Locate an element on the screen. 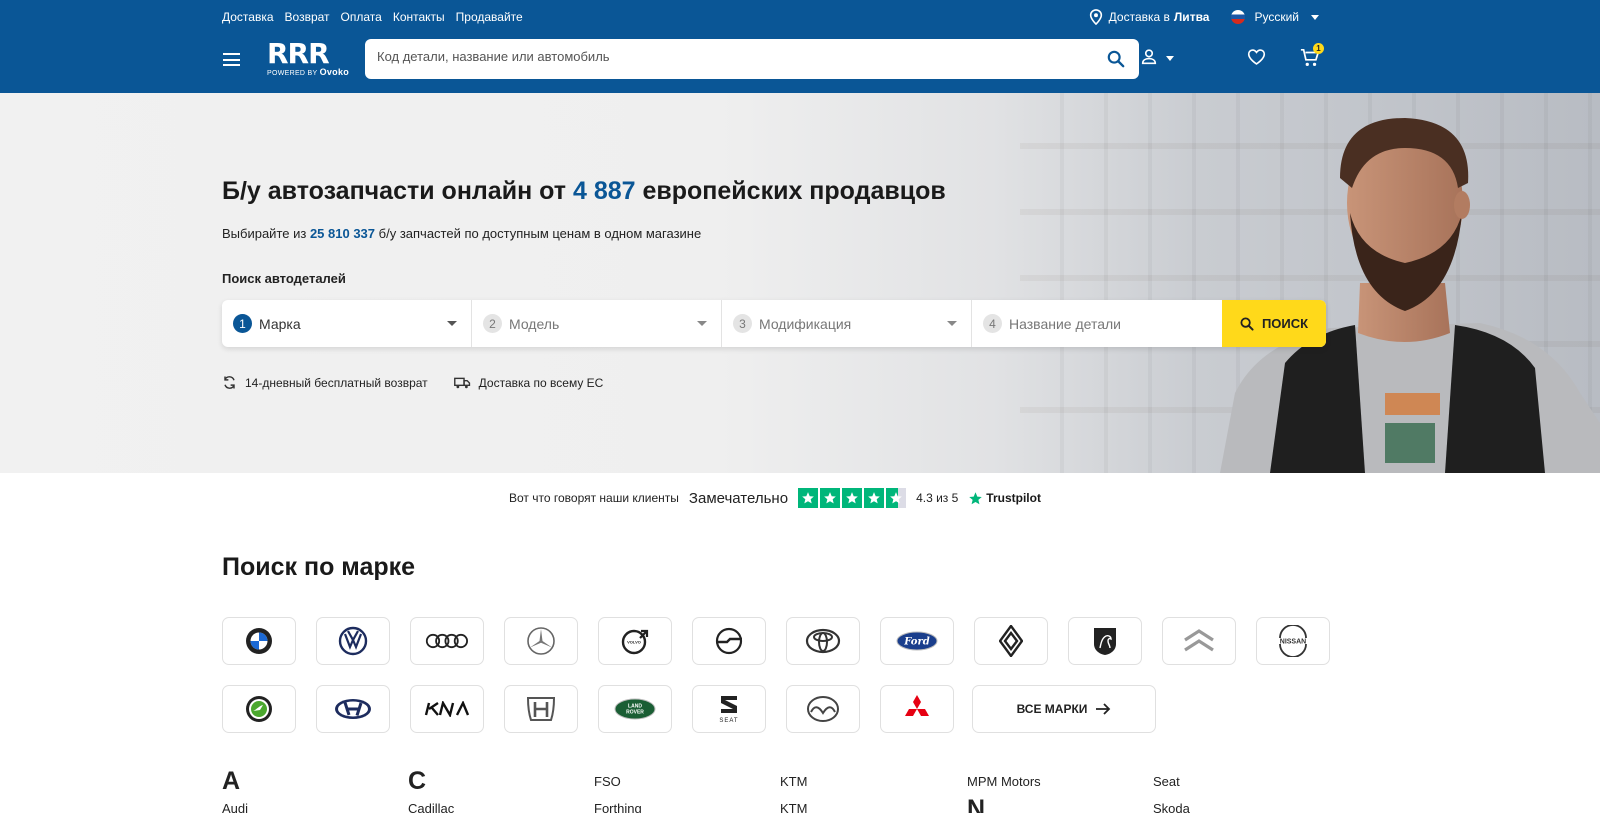 Image resolution: width=1600 pixels, height=813 pixels. trustpilot-score: 4.3 из 5 is located at coordinates (937, 498).